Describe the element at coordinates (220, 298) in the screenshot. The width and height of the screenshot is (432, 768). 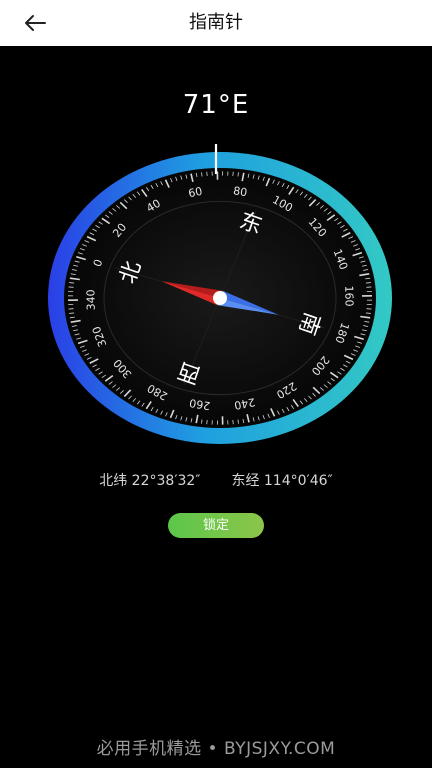
I see `needle-pivot` at that location.